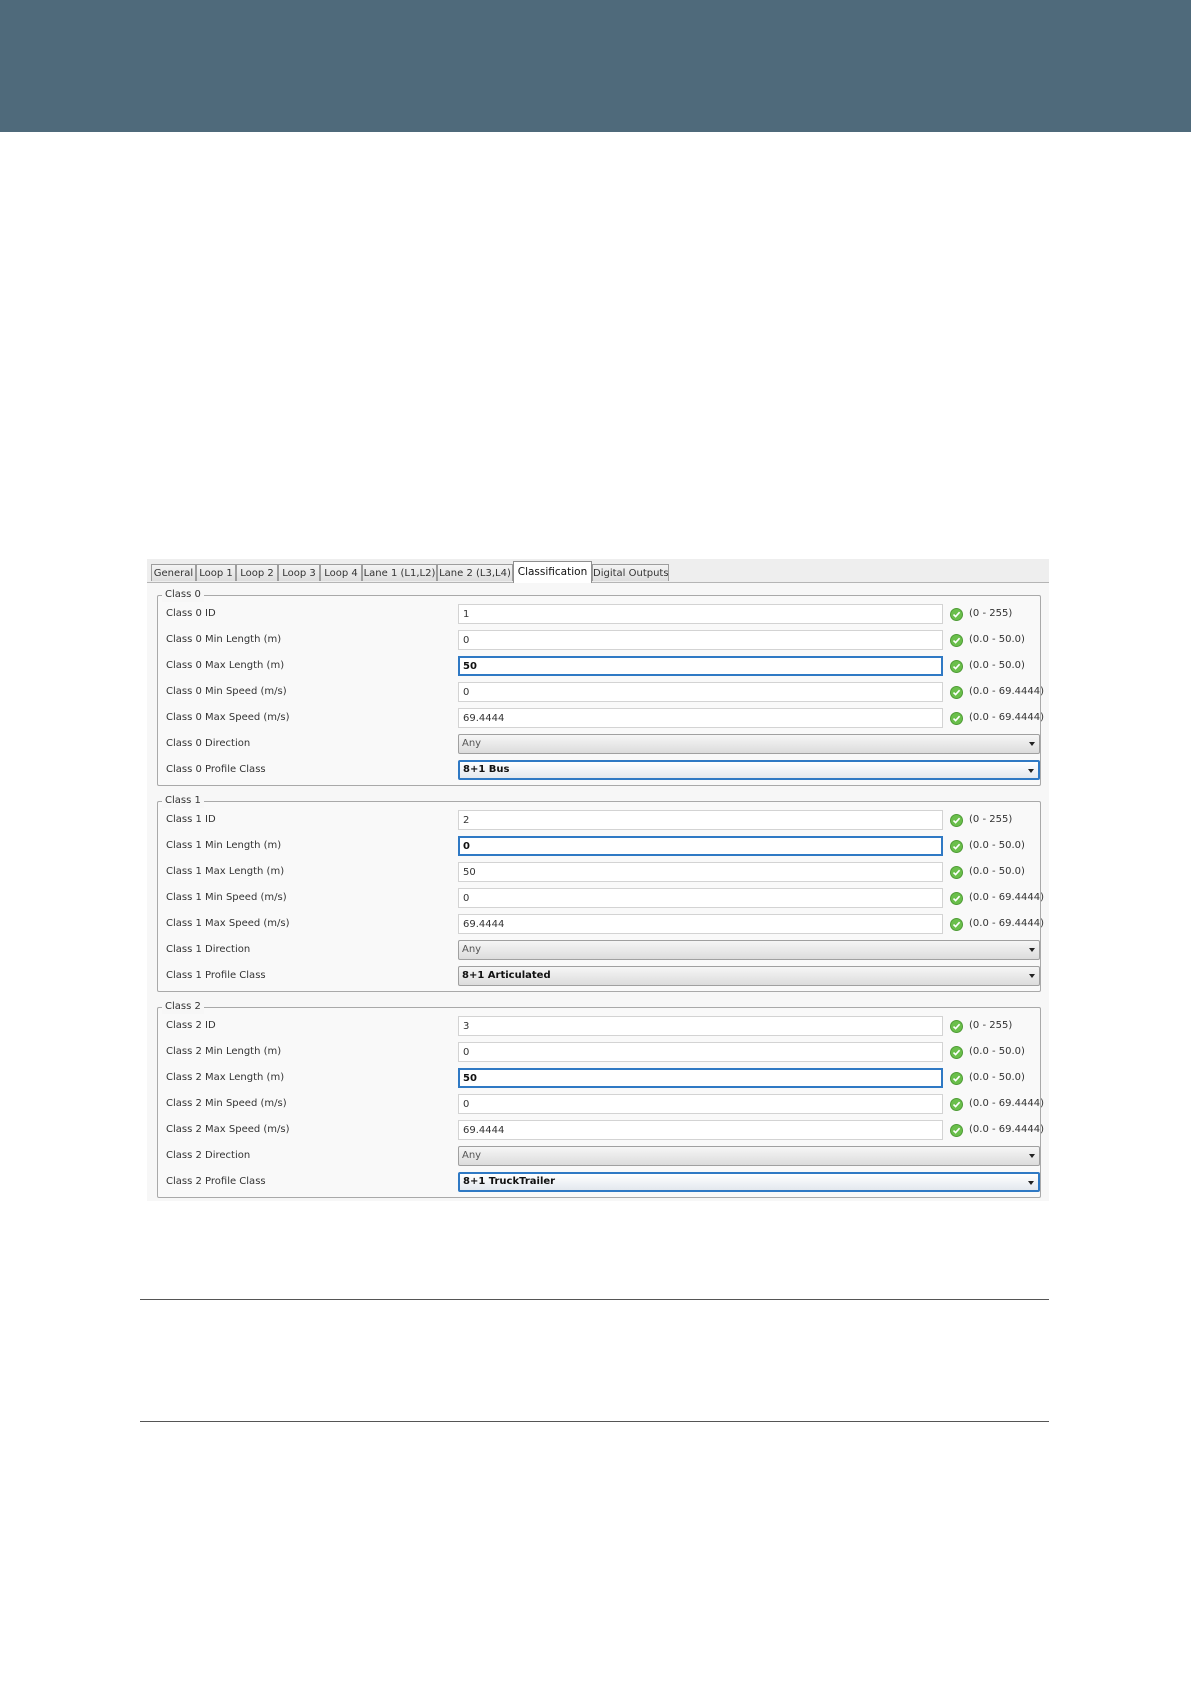 The height and width of the screenshot is (1684, 1191). What do you see at coordinates (475, 572) in the screenshot?
I see `tab-lane-2: Lane 2 (L3,L4)` at bounding box center [475, 572].